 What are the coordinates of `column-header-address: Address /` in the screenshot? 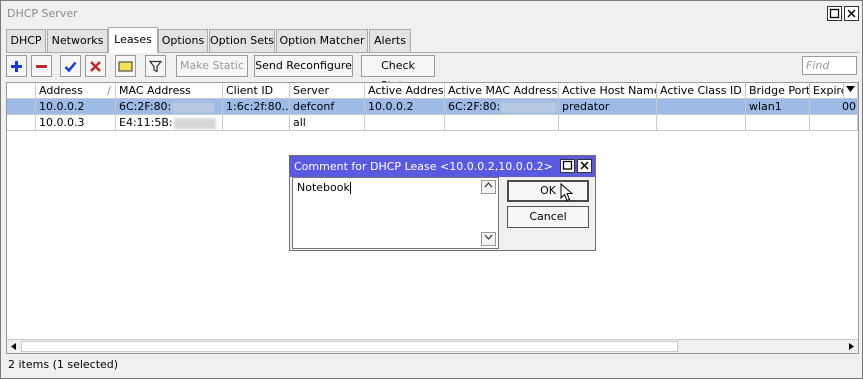 It's located at (76, 91).